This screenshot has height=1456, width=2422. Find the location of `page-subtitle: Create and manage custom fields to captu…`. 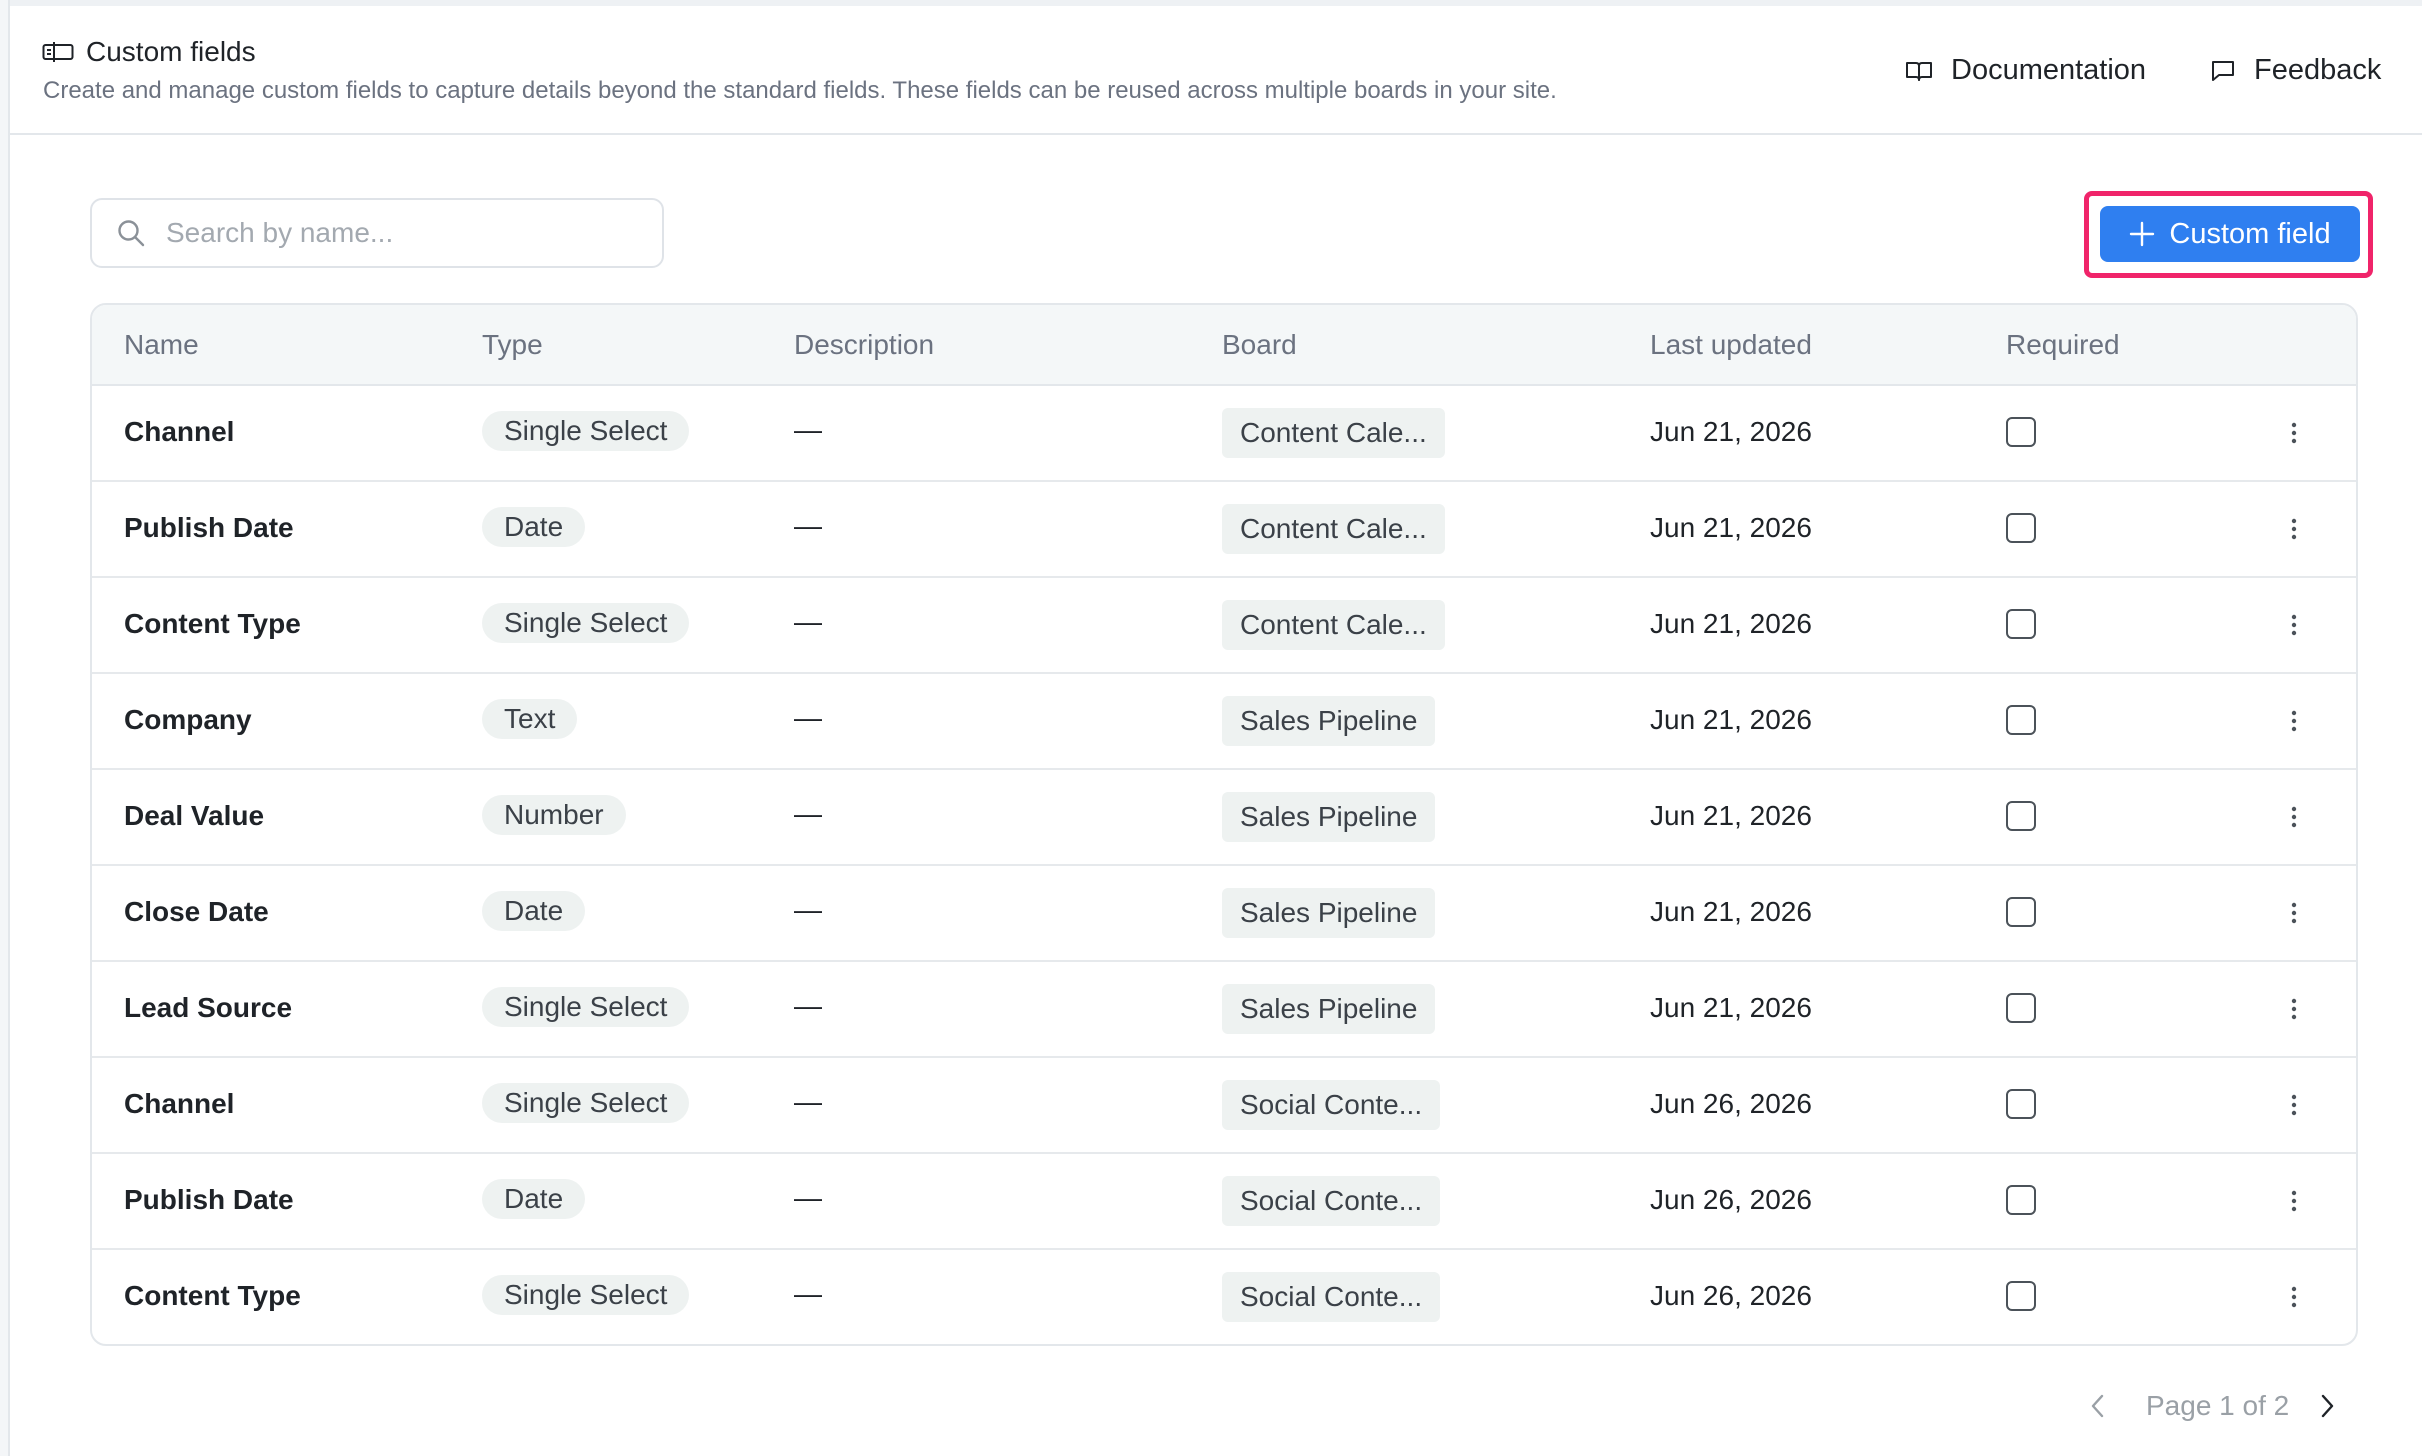

page-subtitle: Create and manage custom fields to captu… is located at coordinates (800, 90).